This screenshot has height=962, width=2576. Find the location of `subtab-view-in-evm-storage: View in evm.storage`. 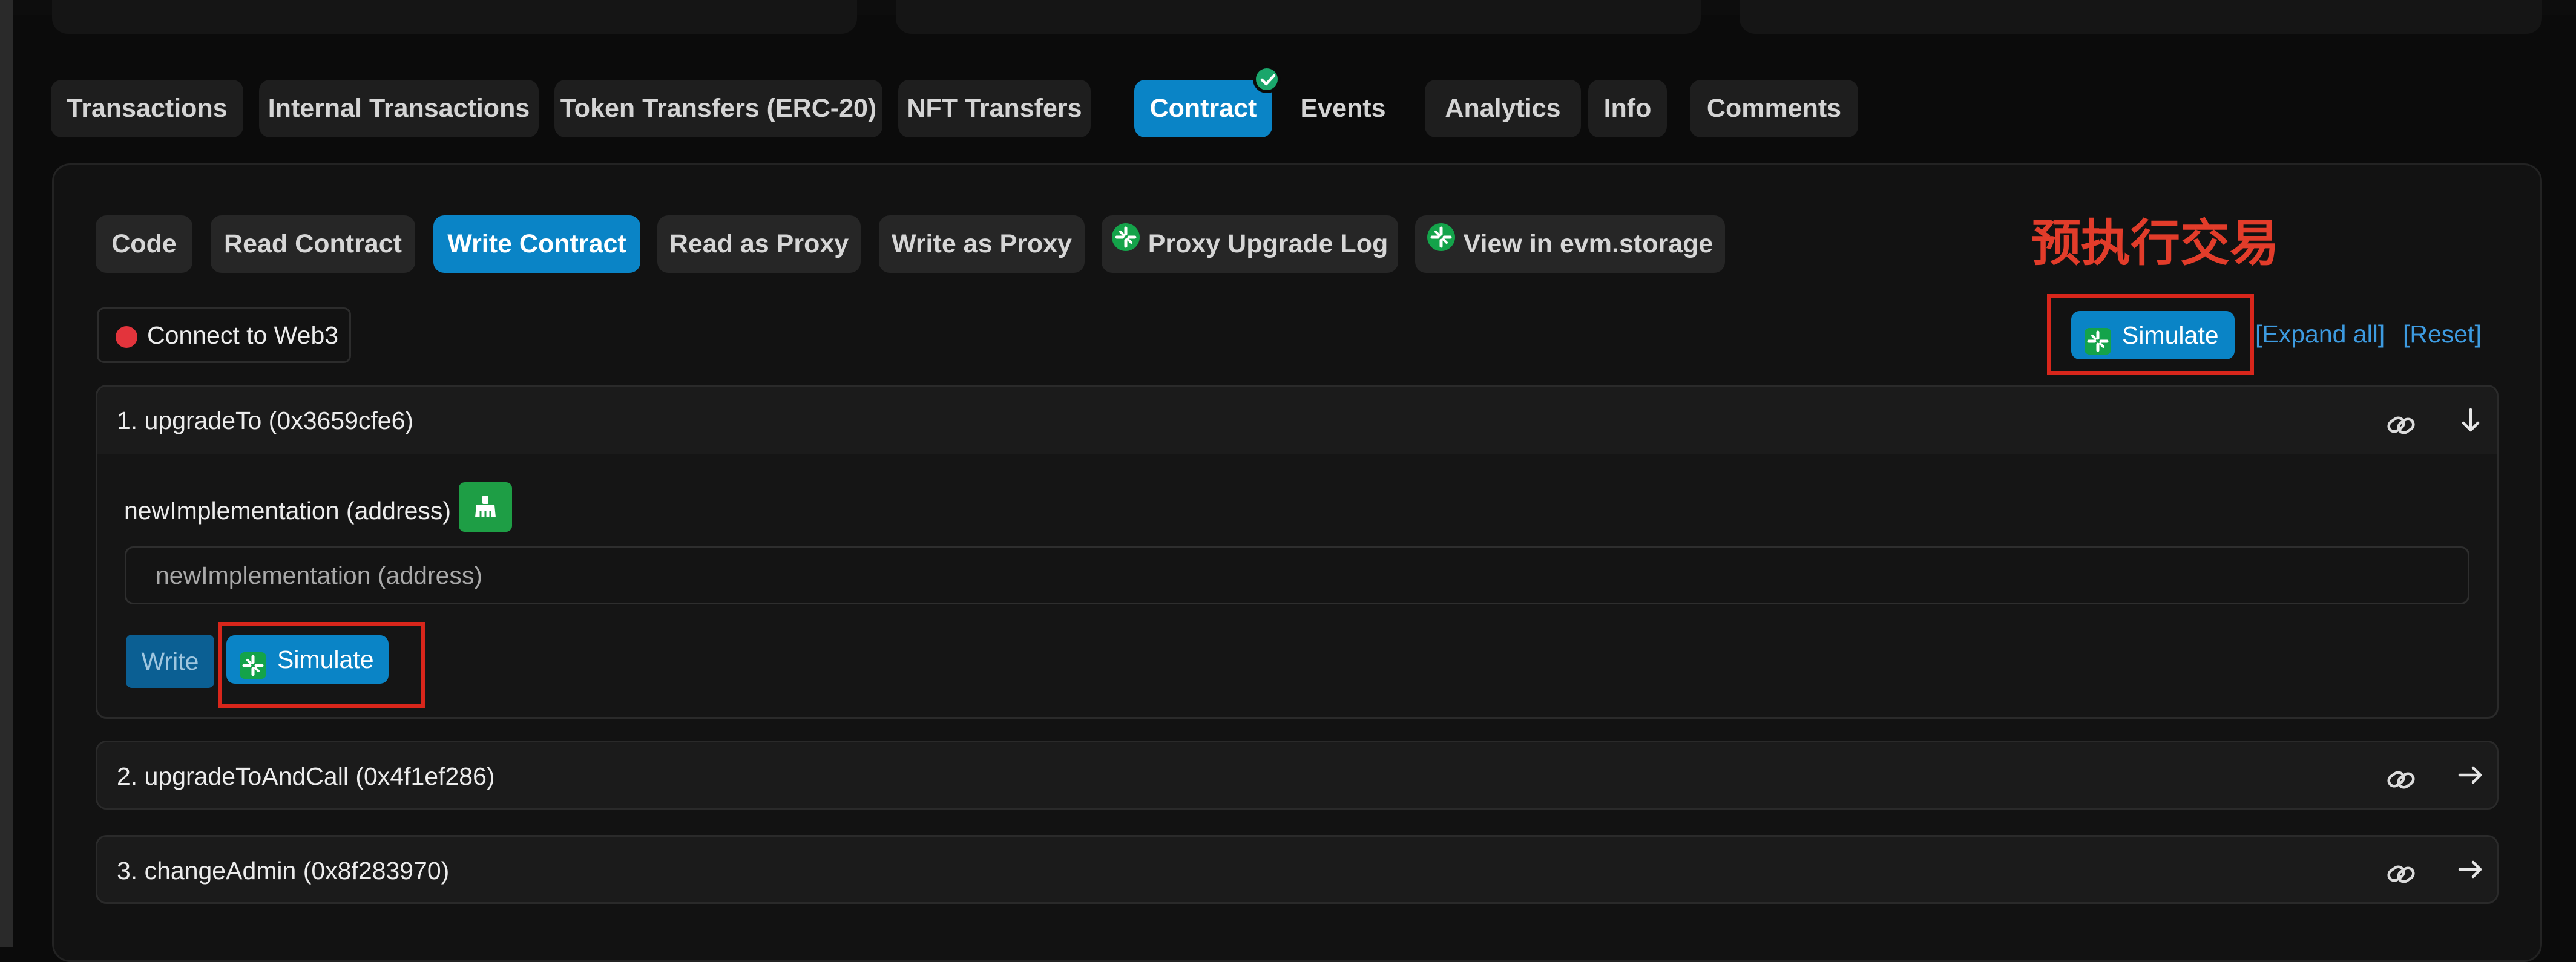

subtab-view-in-evm-storage: View in evm.storage is located at coordinates (1570, 244).